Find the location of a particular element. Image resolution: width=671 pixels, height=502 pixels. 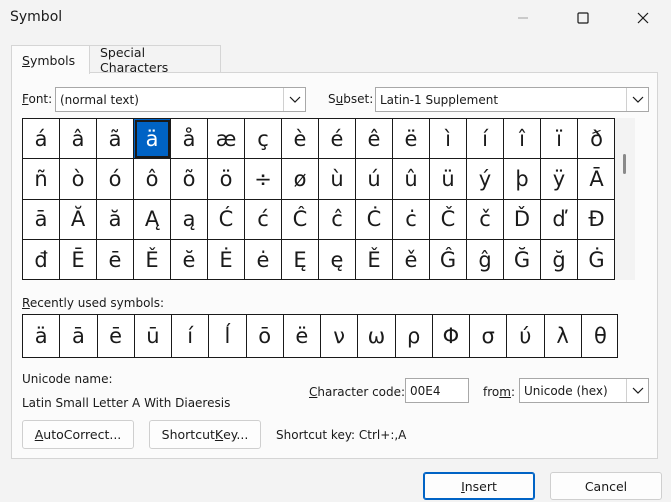

symbol-cell: ø is located at coordinates (300, 179).